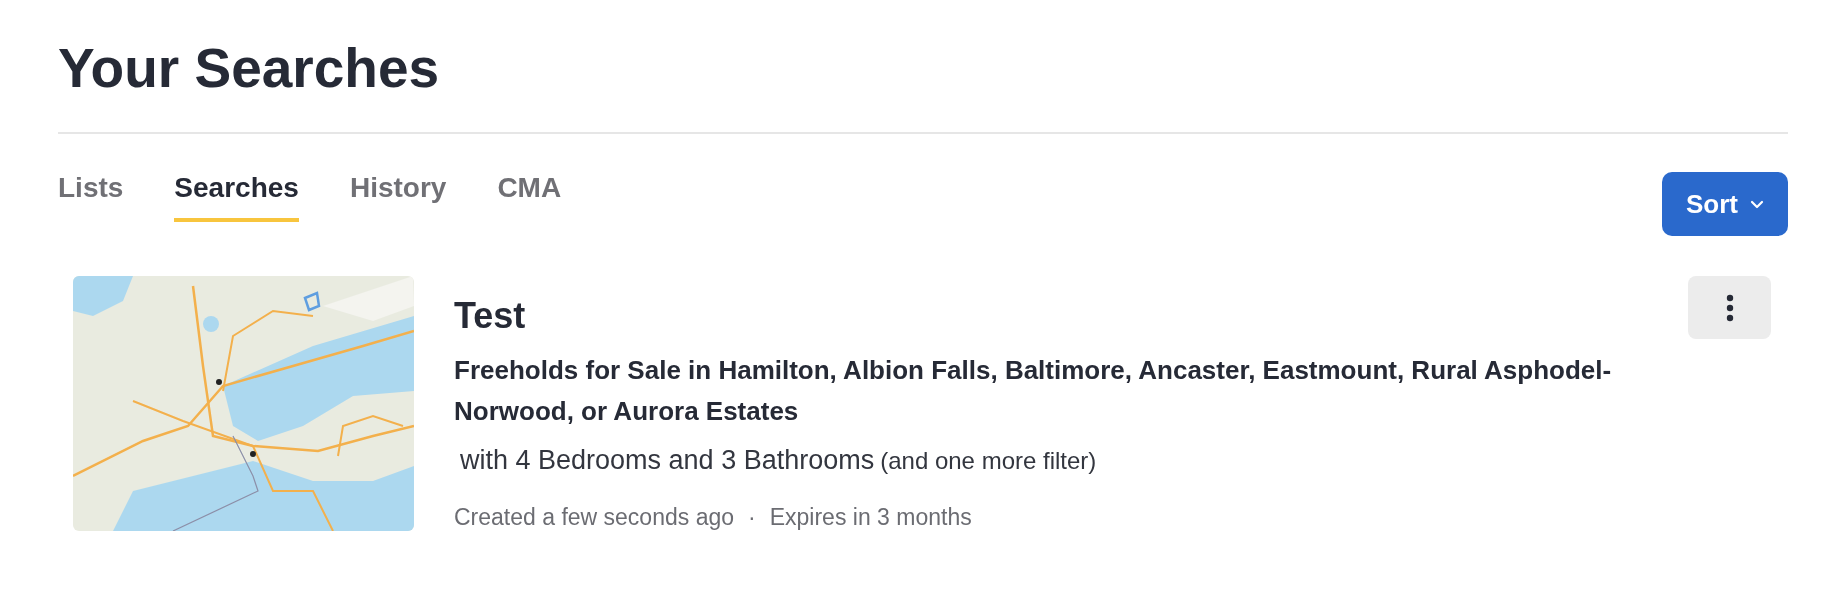 Image resolution: width=1846 pixels, height=592 pixels. I want to click on search-name: Test, so click(1071, 316).